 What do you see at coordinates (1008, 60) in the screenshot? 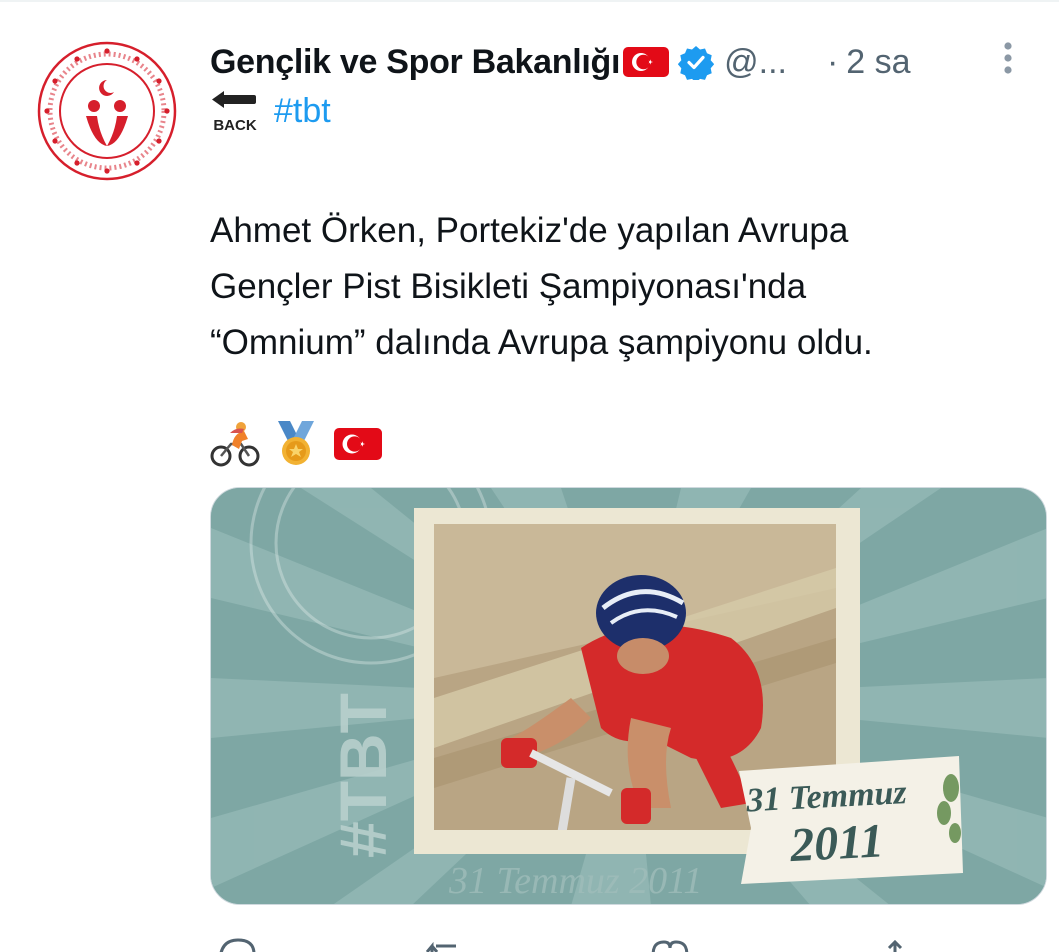
I see `more-options-icon` at bounding box center [1008, 60].